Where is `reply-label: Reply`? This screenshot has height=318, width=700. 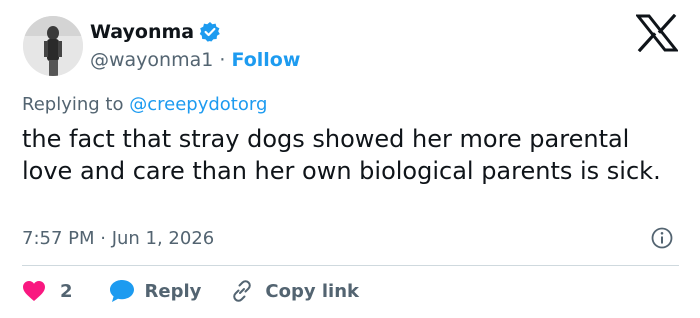 reply-label: Reply is located at coordinates (173, 291).